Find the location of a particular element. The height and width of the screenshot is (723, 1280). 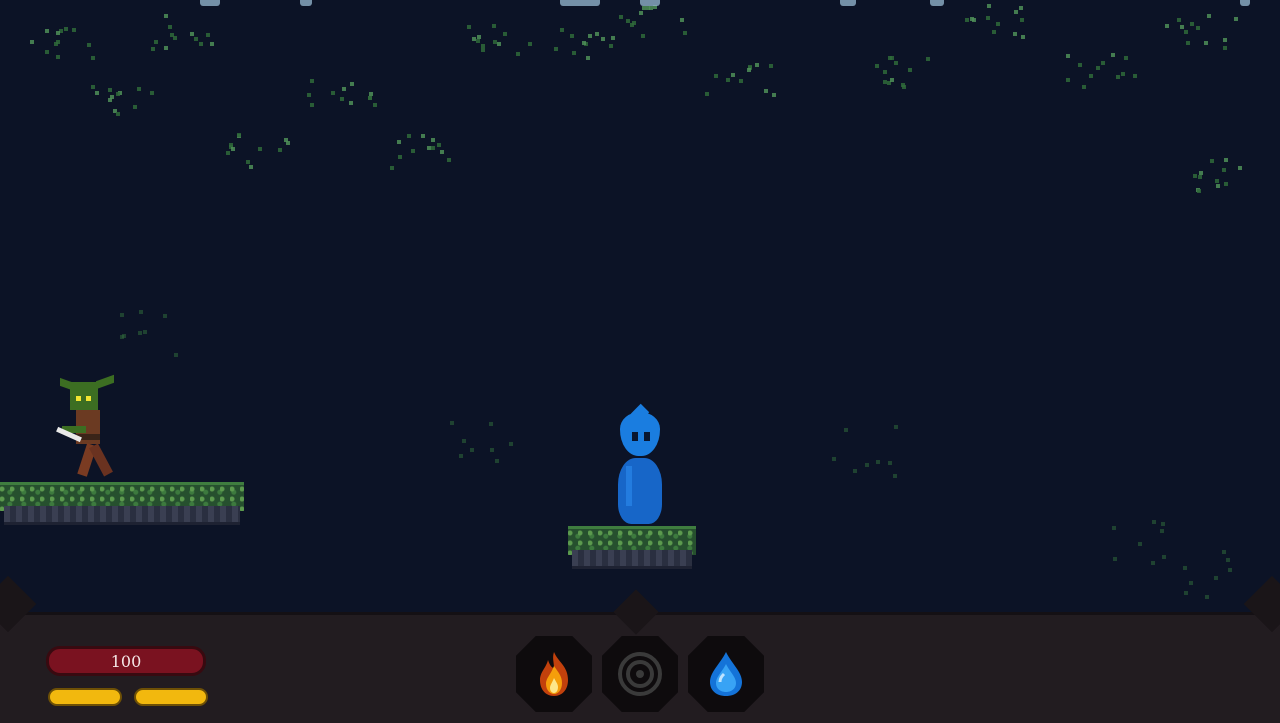

water-element-icon is located at coordinates (726, 674).